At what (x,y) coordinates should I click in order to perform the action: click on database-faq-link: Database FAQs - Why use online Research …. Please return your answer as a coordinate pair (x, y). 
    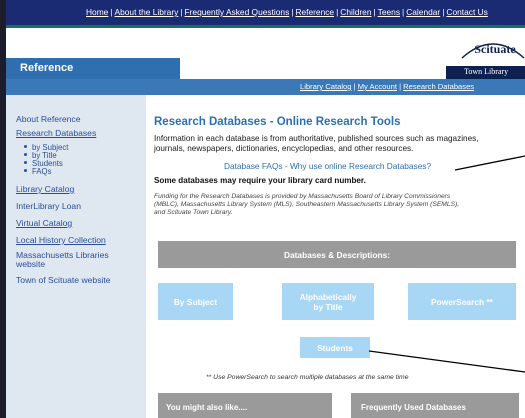
    Looking at the image, I should click on (327, 166).